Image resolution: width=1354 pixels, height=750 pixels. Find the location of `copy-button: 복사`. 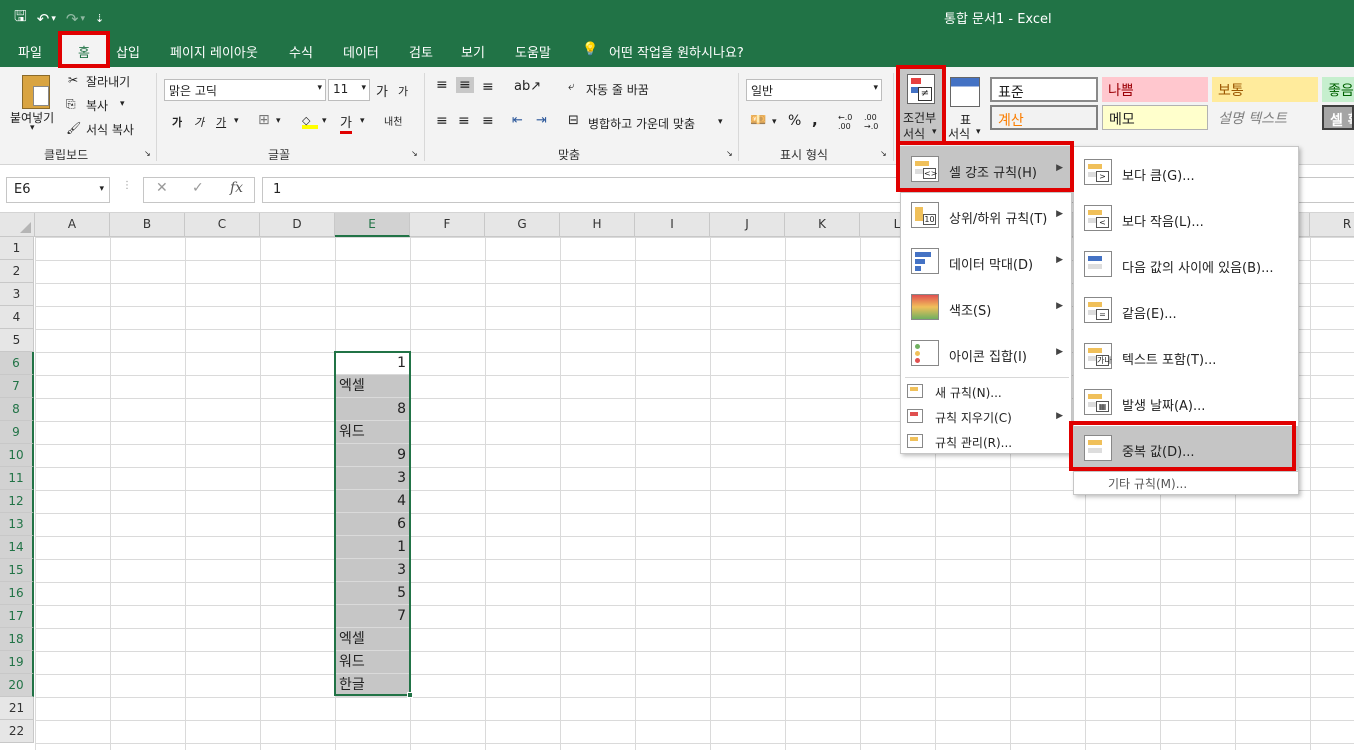

copy-button: 복사 is located at coordinates (97, 105).